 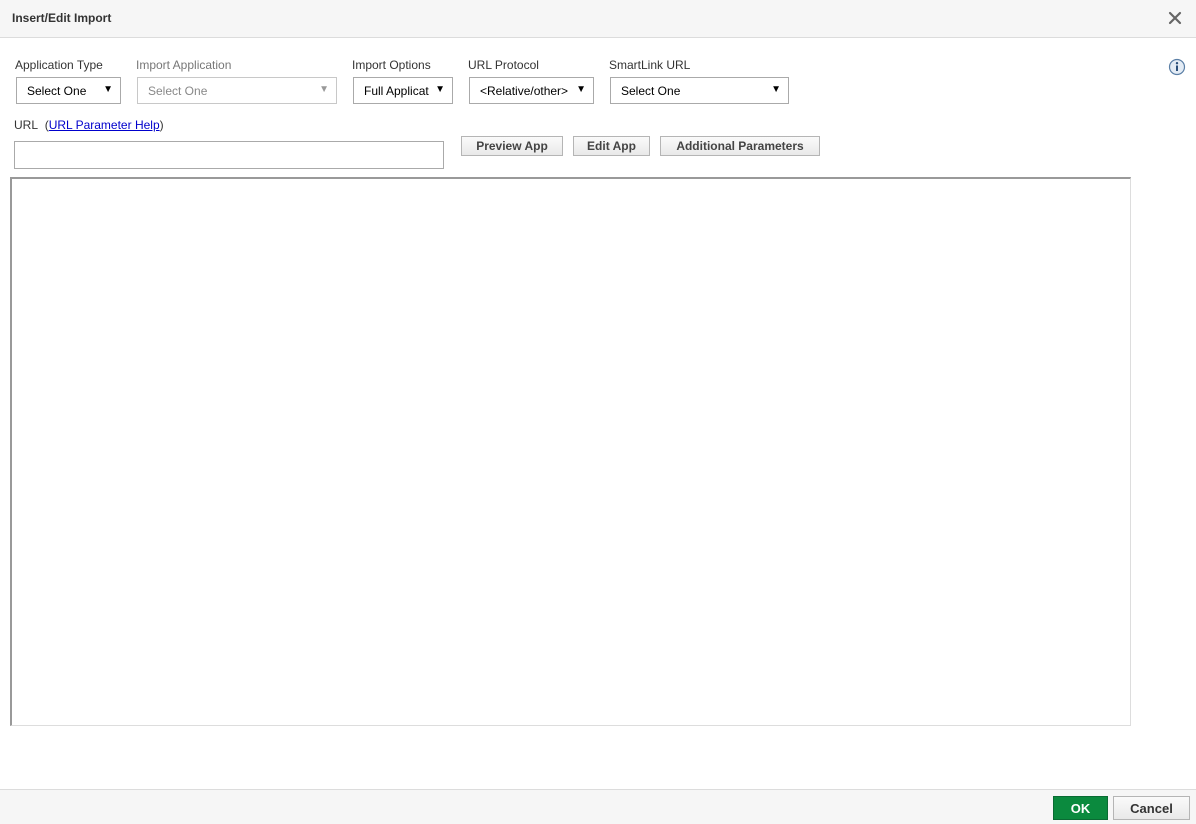 What do you see at coordinates (1177, 67) in the screenshot?
I see `info-icon` at bounding box center [1177, 67].